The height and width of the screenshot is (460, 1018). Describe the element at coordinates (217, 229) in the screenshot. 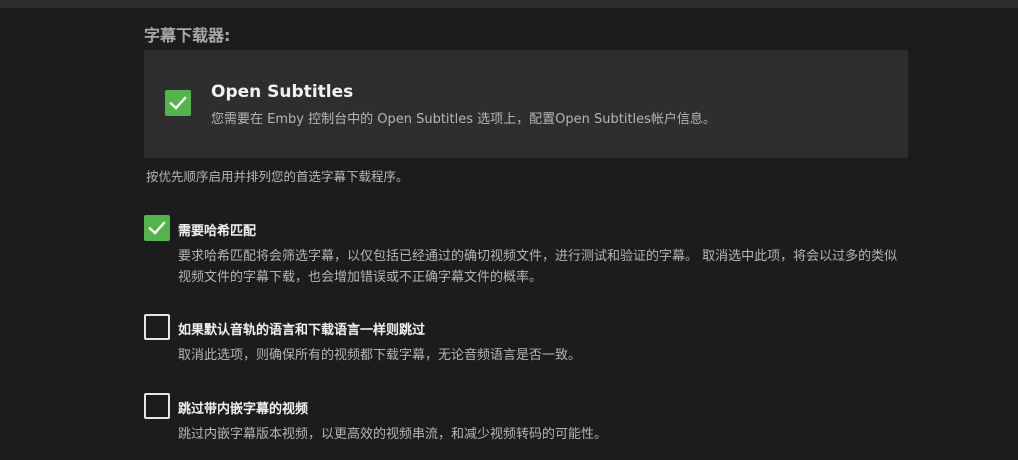

I see `option-label: 需要哈希匹配` at that location.